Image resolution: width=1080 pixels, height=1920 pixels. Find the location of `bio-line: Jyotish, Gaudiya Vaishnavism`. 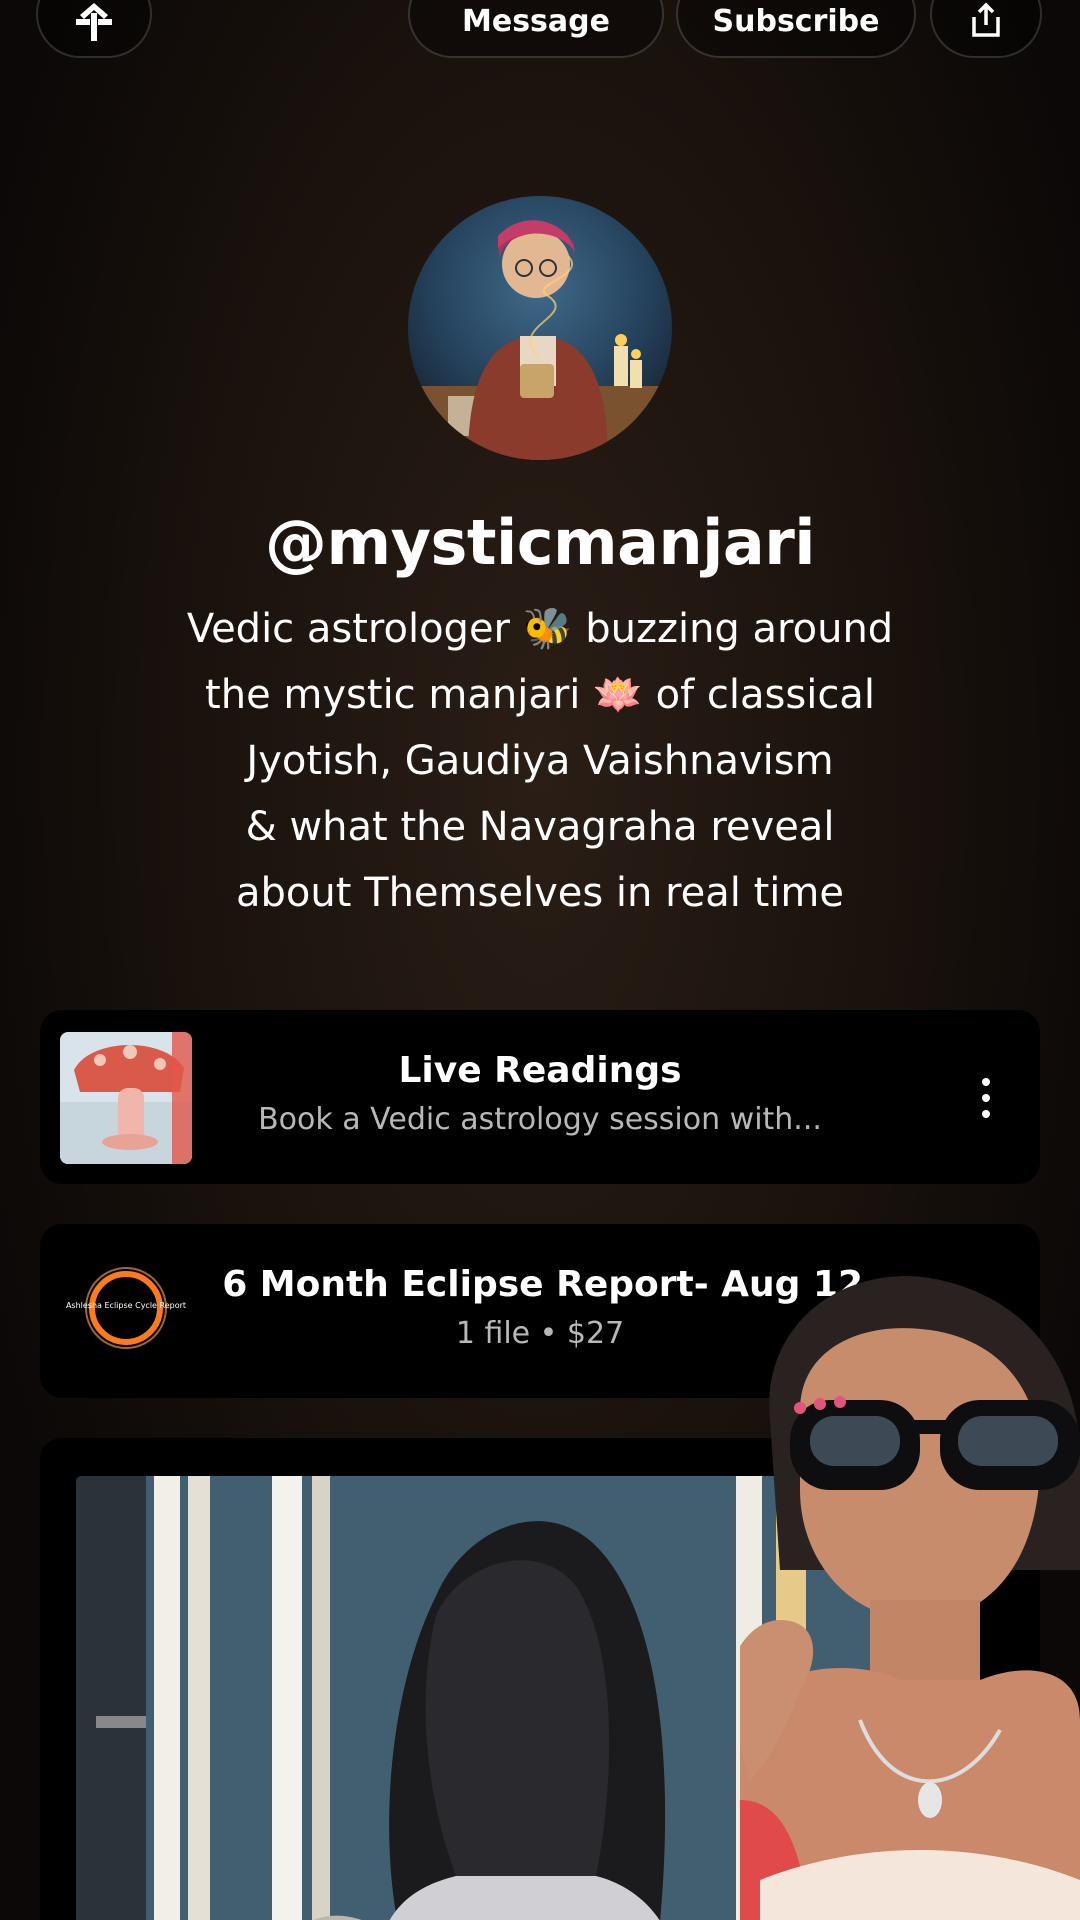

bio-line: Jyotish, Gaudiya Vaishnavism is located at coordinates (540, 761).